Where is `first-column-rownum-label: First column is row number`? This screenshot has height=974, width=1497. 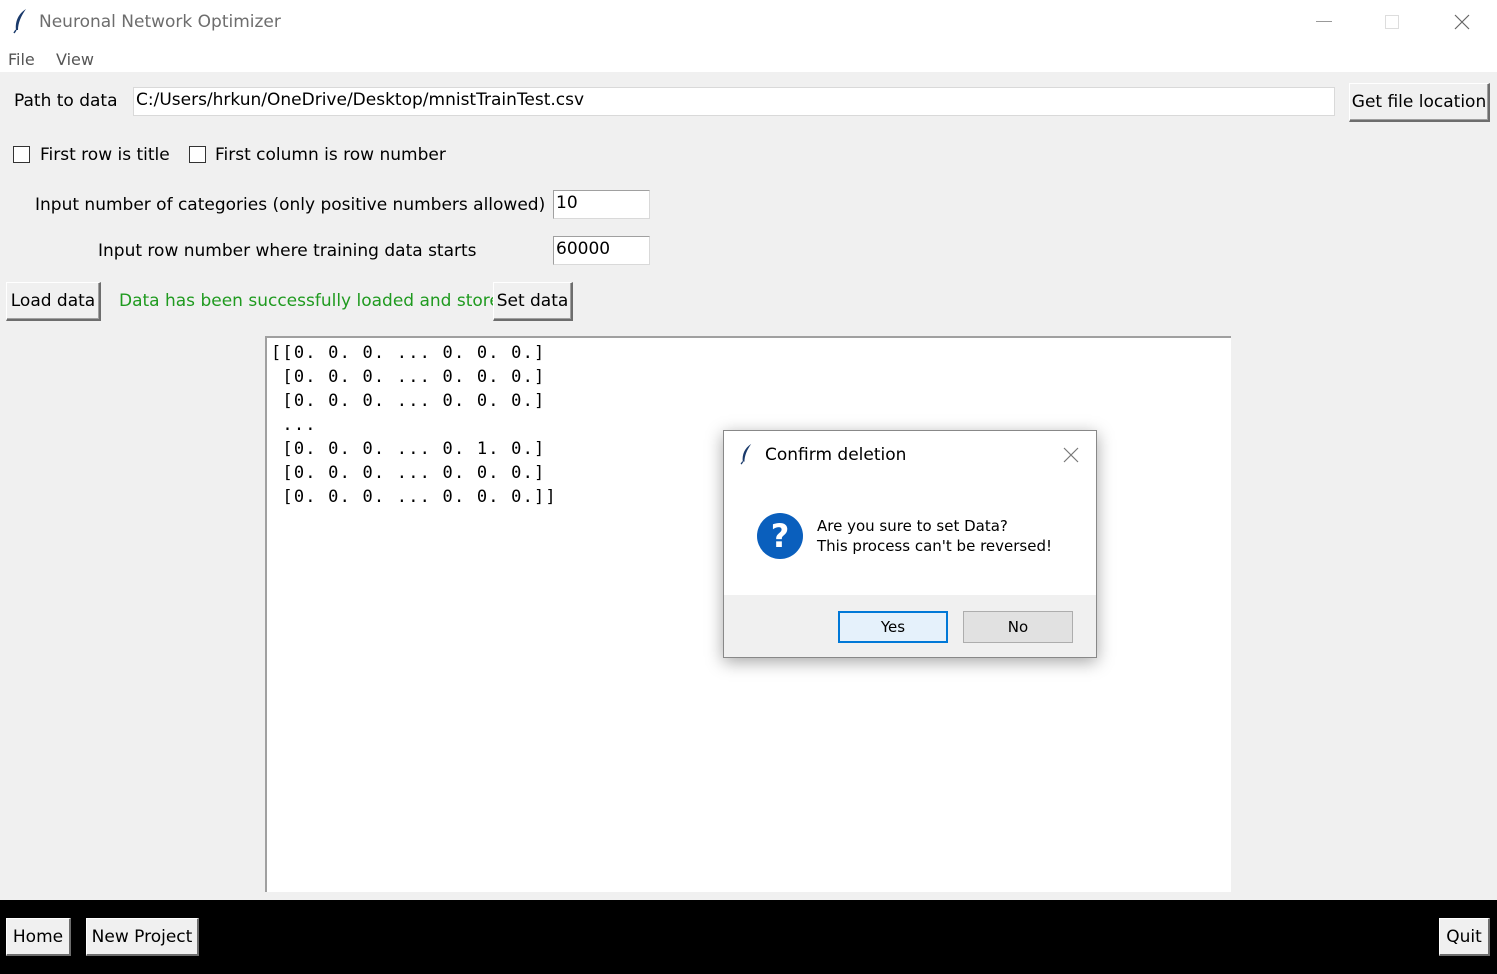 first-column-rownum-label: First column is row number is located at coordinates (330, 155).